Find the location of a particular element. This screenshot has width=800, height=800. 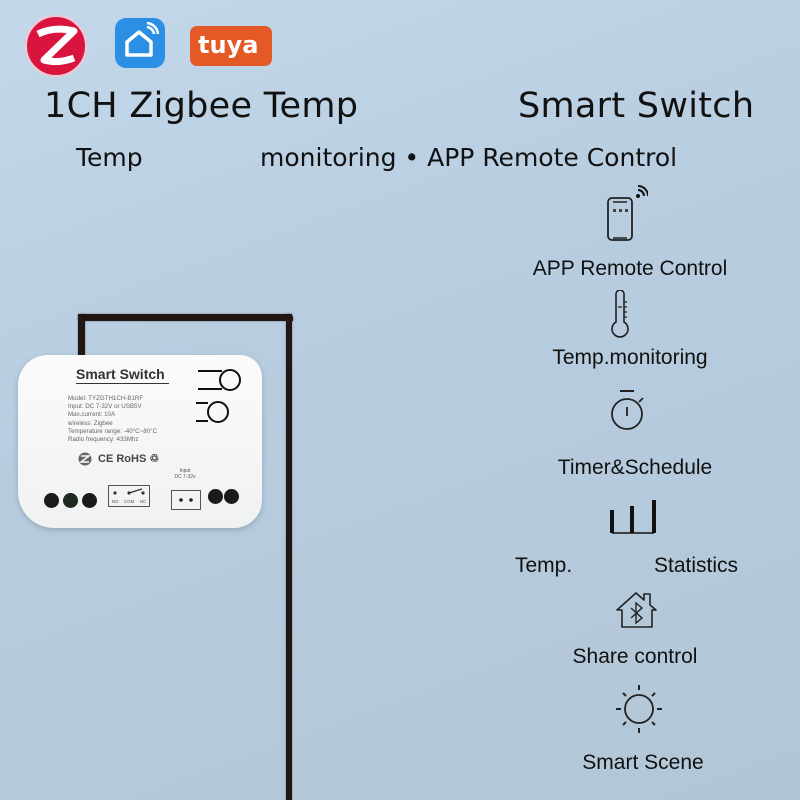

antenna-loops-icon is located at coordinates (218, 396).